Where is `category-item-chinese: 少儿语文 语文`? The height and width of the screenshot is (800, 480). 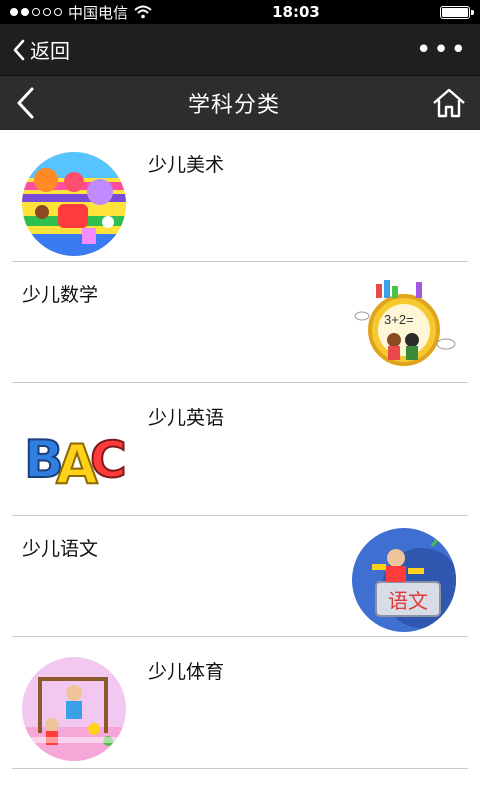
category-item-chinese: 少儿语文 语文 is located at coordinates (240, 576).